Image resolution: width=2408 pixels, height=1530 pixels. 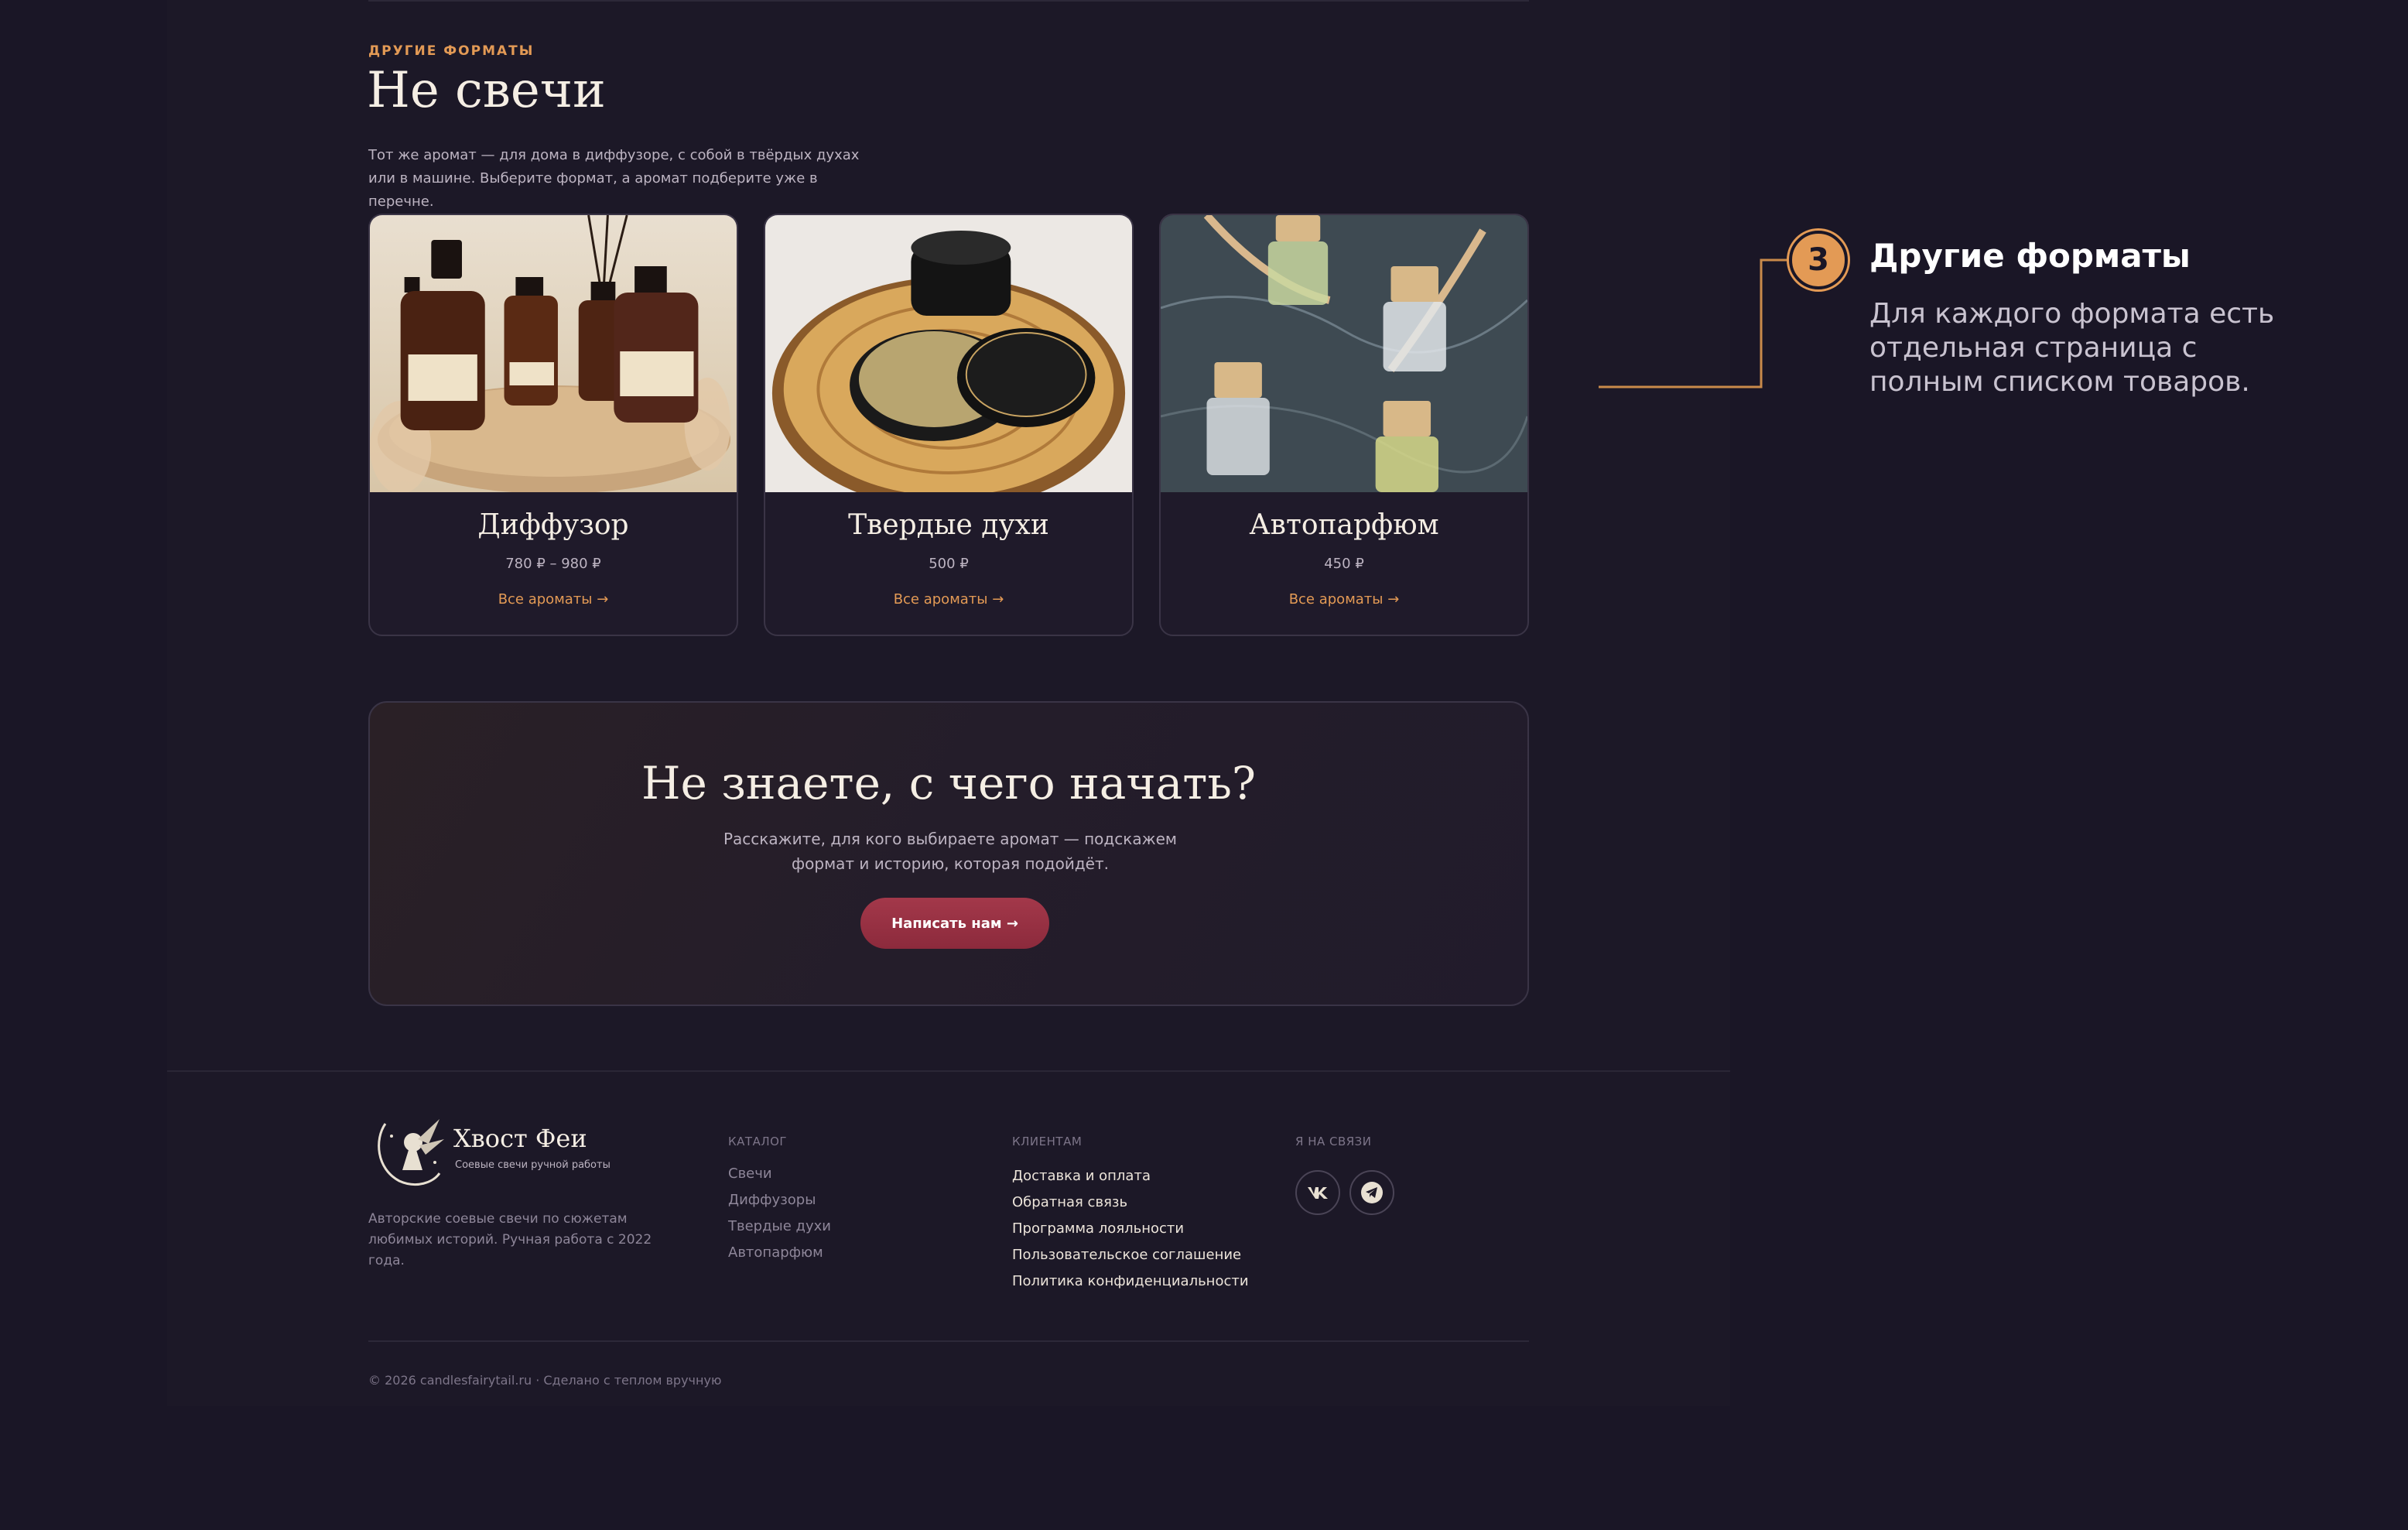 What do you see at coordinates (779, 1200) in the screenshot?
I see `footer-link-diffusers: Диффузоры` at bounding box center [779, 1200].